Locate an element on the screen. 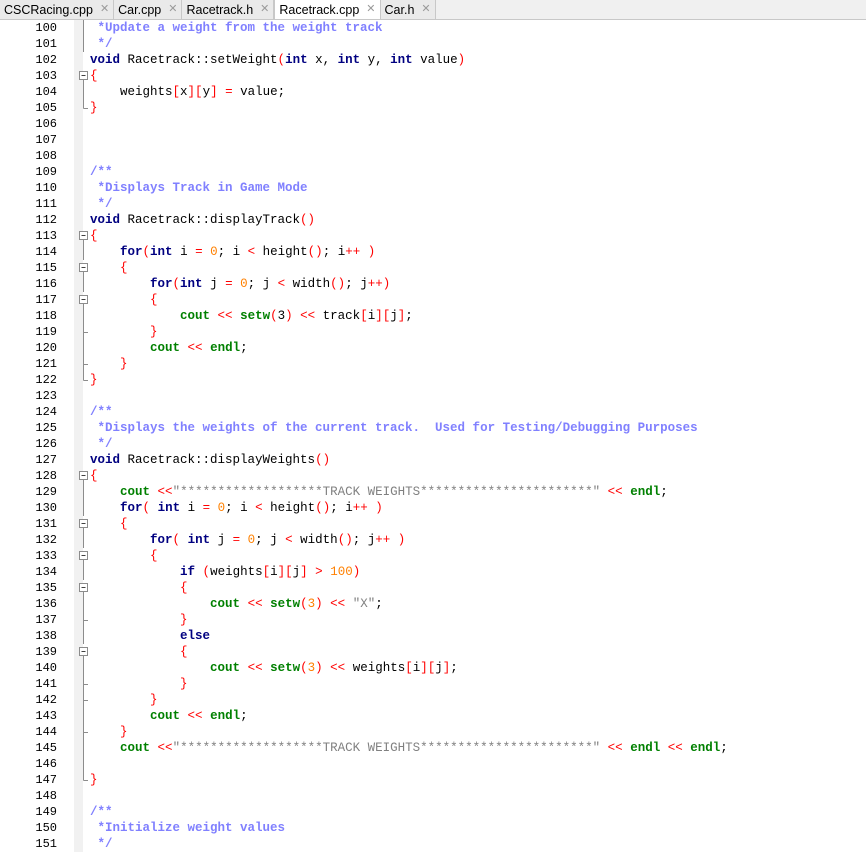 This screenshot has height=852, width=866. code-line: 140 cout << setw(3) << weights[i][j]; is located at coordinates (433, 668).